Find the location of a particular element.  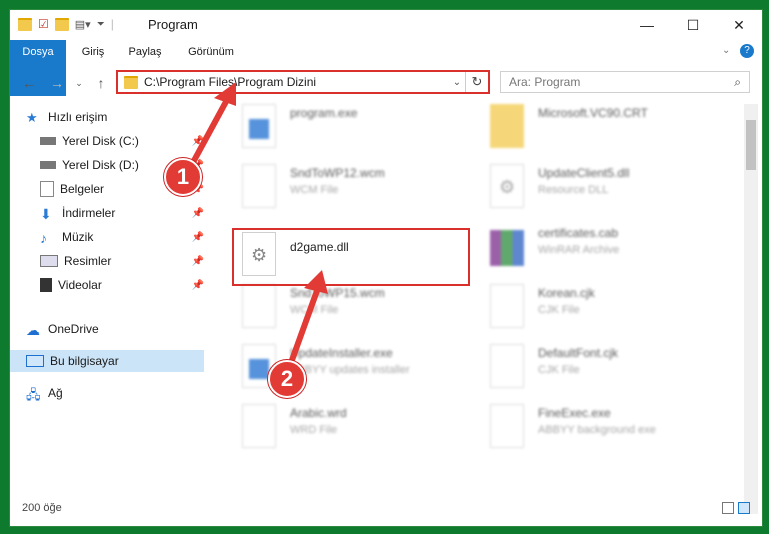

address-bar: C:\Program Files\Program Dizini ⌄ ↻ is located at coordinates (303, 82).